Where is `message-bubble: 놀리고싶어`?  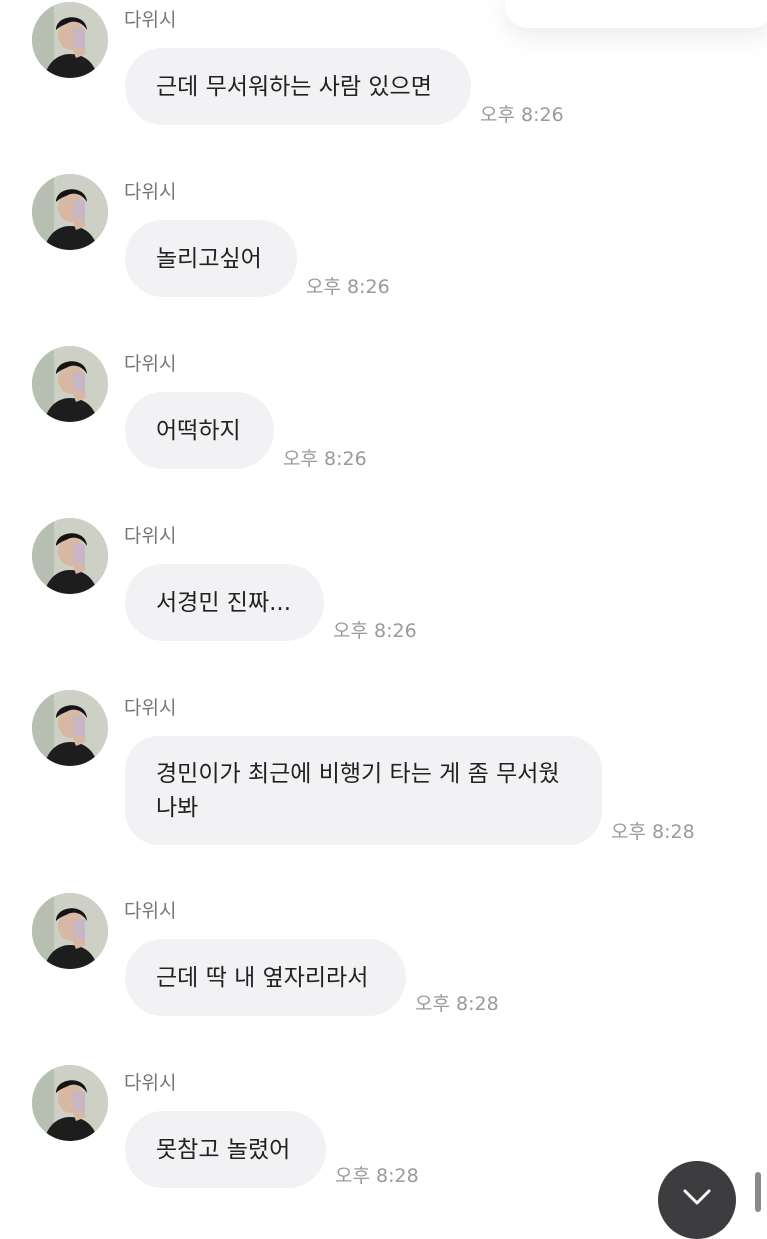 message-bubble: 놀리고싶어 is located at coordinates (211, 258).